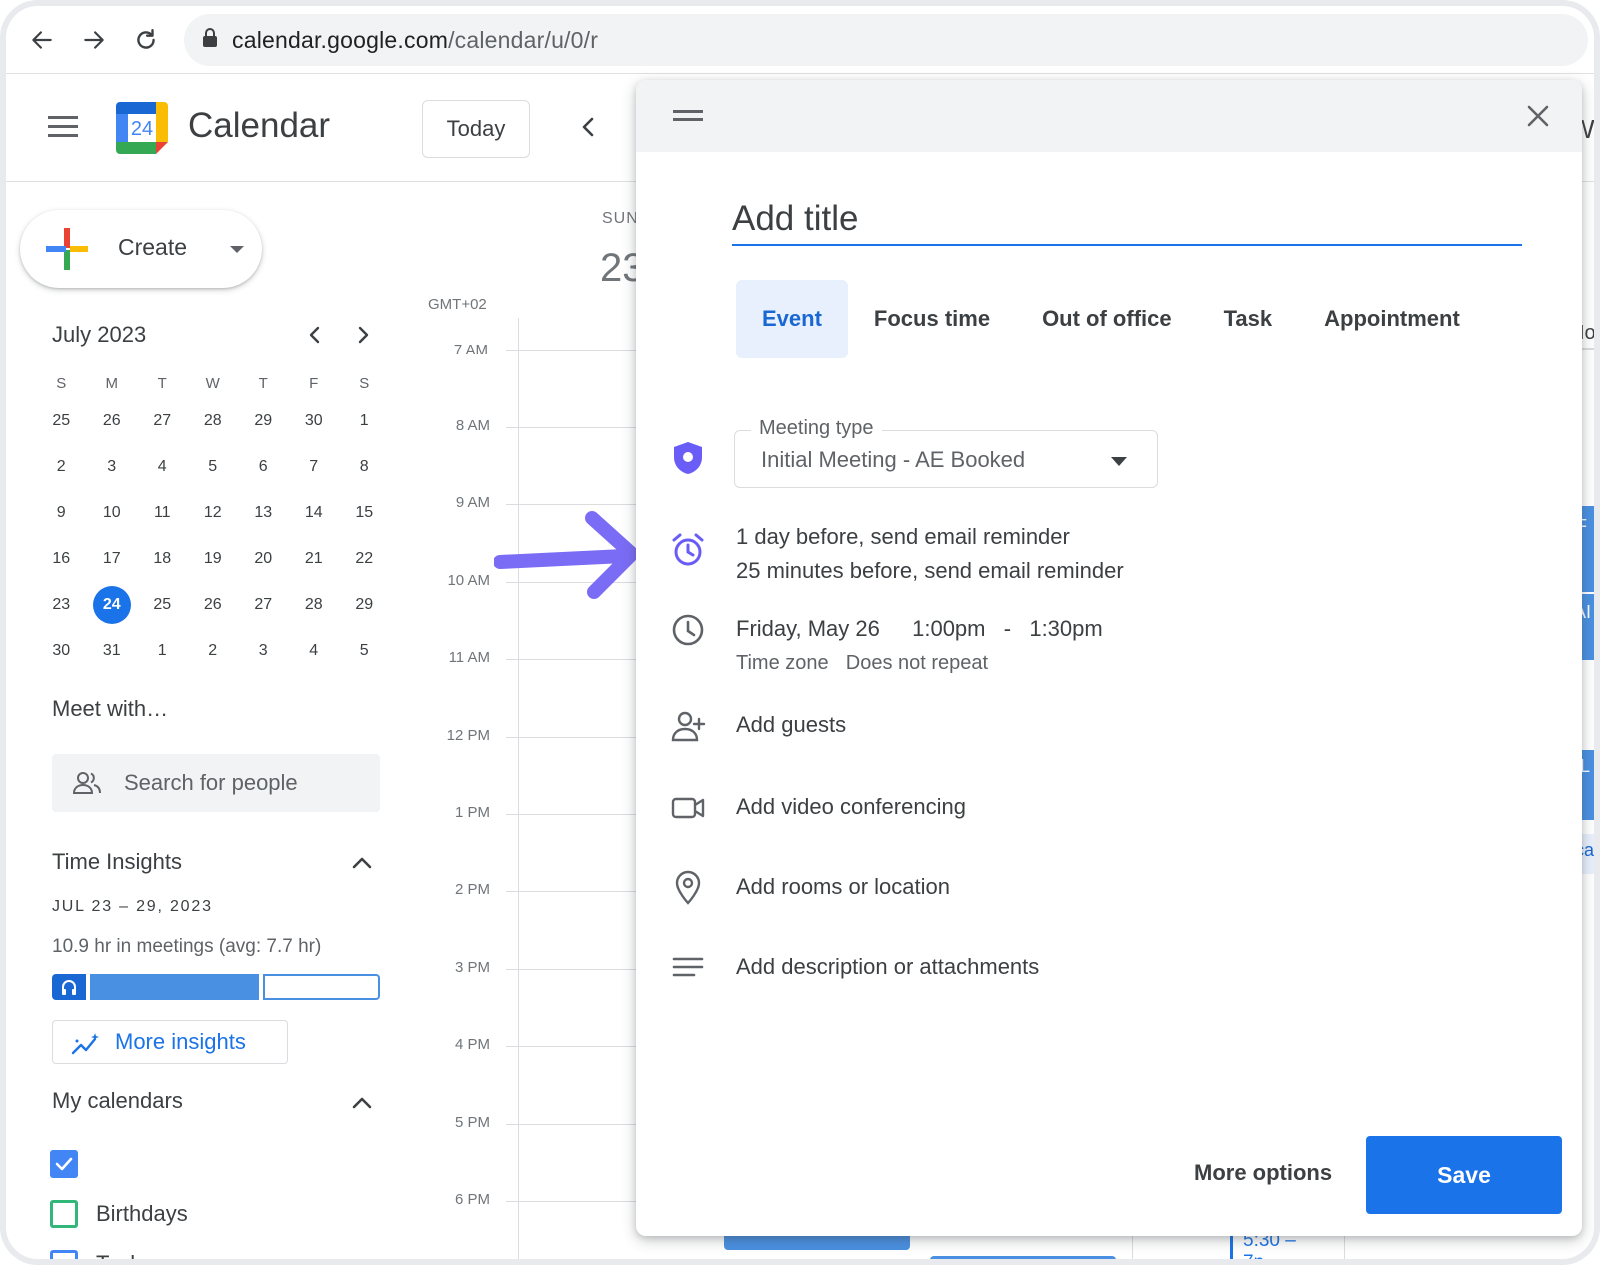  Describe the element at coordinates (476, 129) in the screenshot. I see `today-button: Today` at that location.